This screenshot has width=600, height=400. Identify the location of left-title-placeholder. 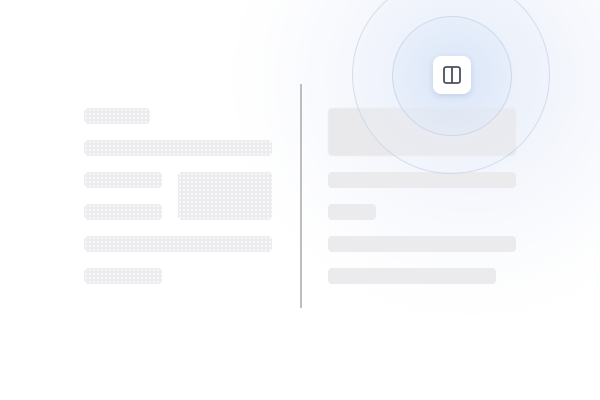
(117, 116).